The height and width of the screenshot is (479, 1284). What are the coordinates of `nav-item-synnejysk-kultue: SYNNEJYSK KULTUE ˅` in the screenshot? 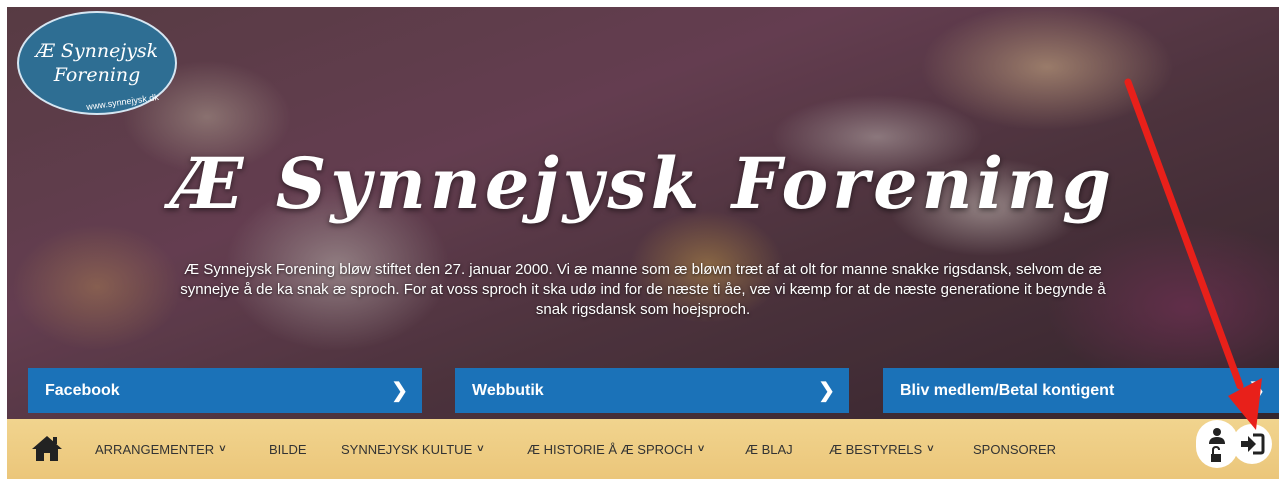 It's located at (412, 449).